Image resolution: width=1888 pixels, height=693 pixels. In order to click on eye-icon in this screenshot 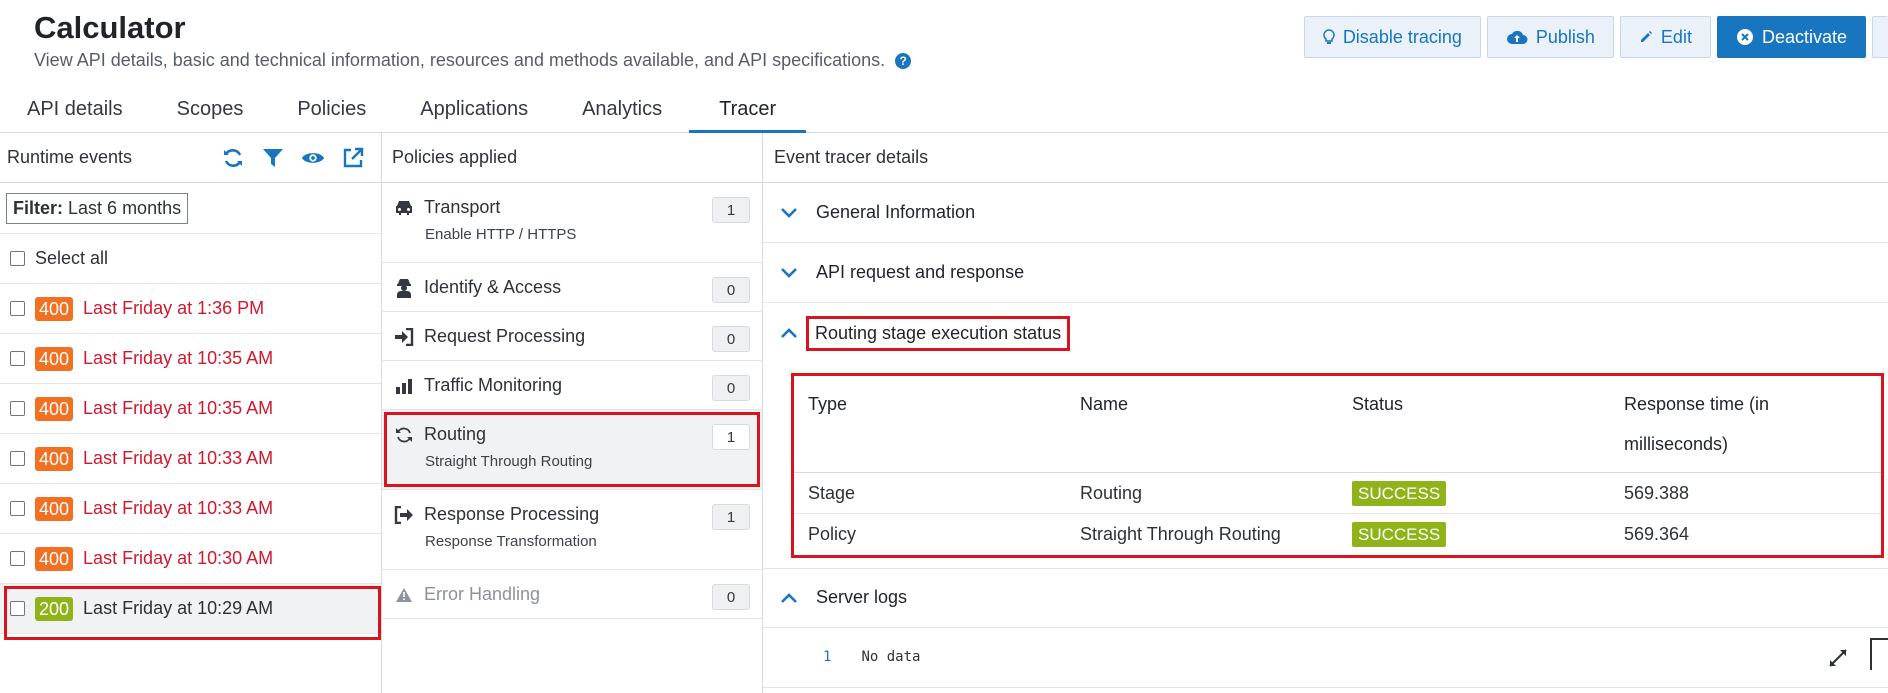, I will do `click(313, 158)`.